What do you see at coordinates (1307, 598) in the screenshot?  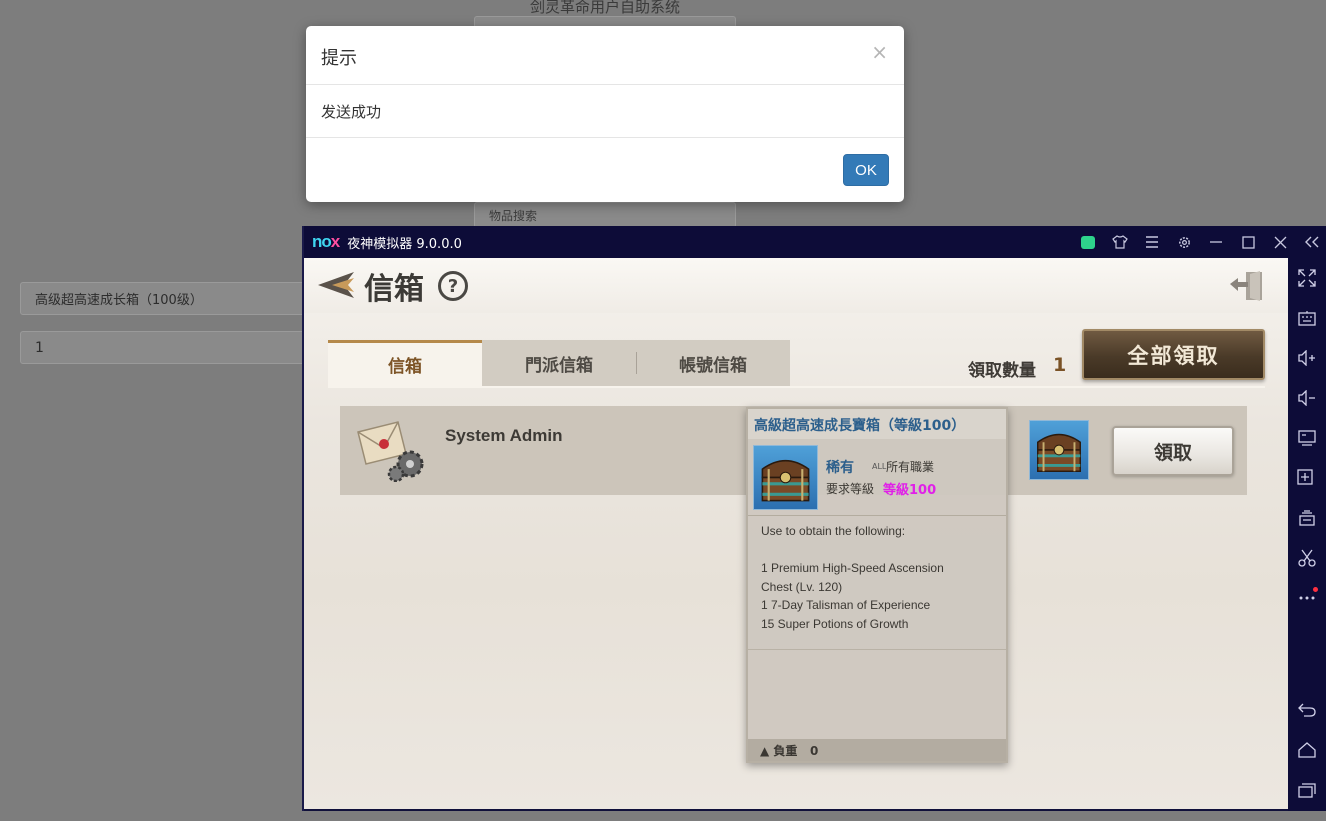 I see `more-icon` at bounding box center [1307, 598].